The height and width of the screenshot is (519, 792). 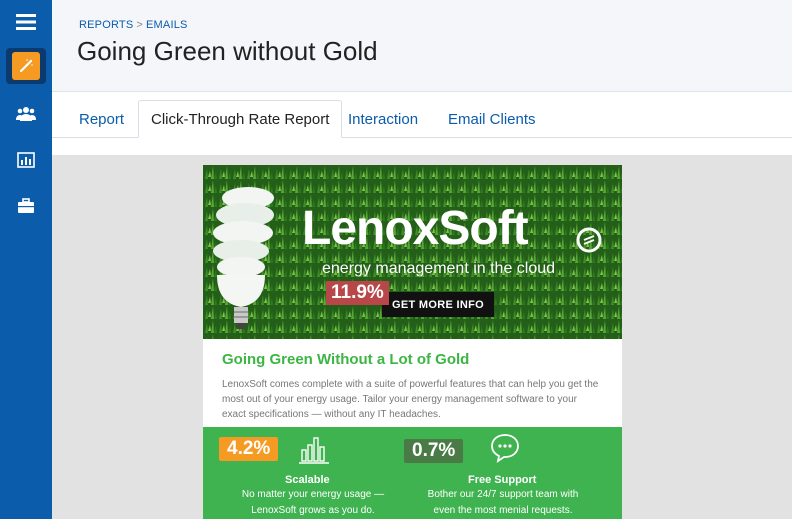 What do you see at coordinates (438, 304) in the screenshot?
I see `get-more-info-button: GET MORE INFO` at bounding box center [438, 304].